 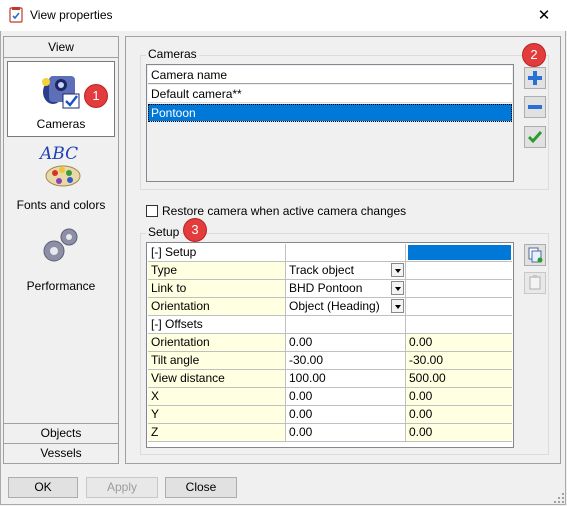 I want to click on svg-text: ABC, so click(x=58, y=154).